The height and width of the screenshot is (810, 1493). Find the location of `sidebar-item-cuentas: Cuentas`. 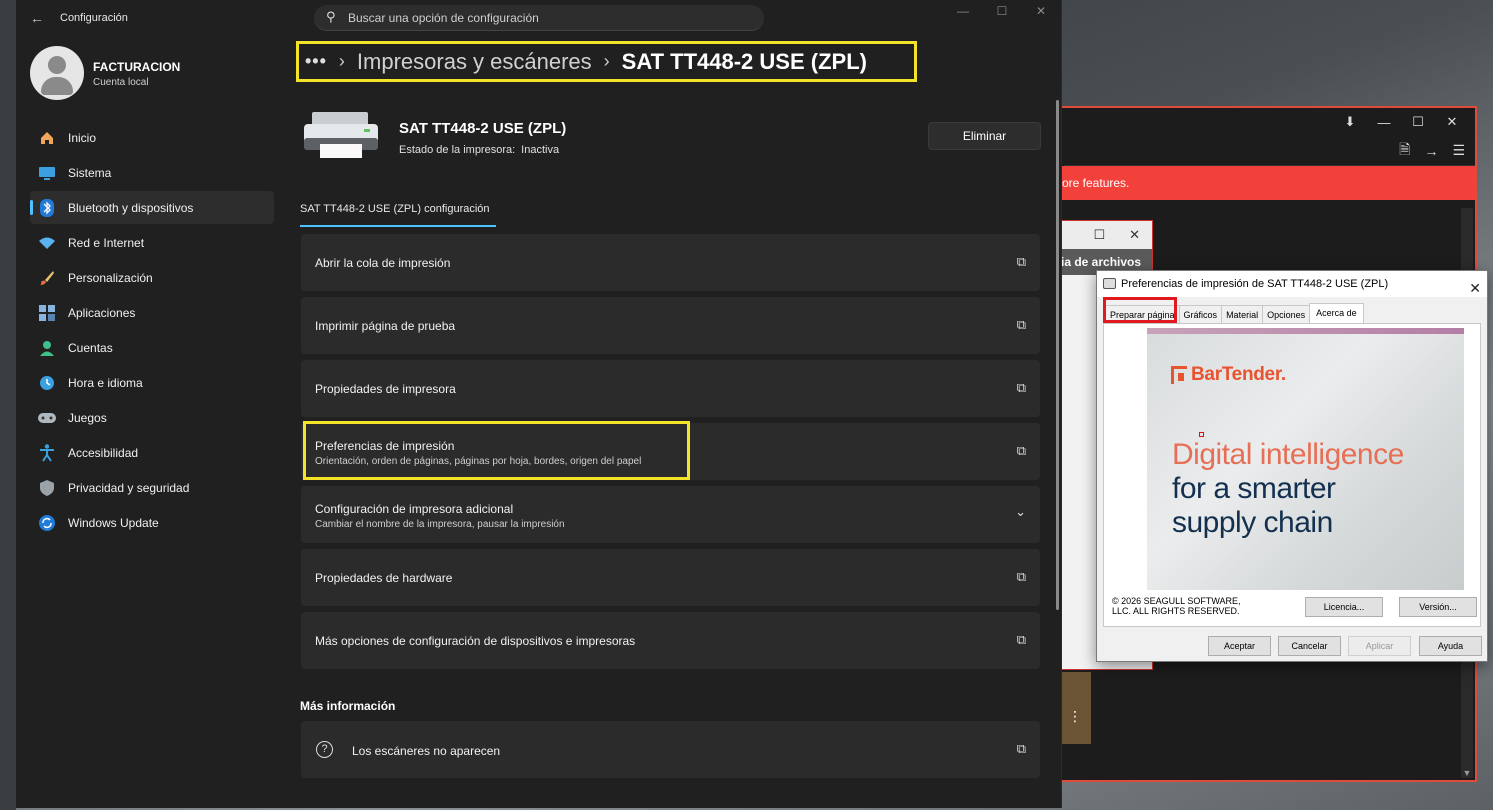

sidebar-item-cuentas: Cuentas is located at coordinates (152, 347).